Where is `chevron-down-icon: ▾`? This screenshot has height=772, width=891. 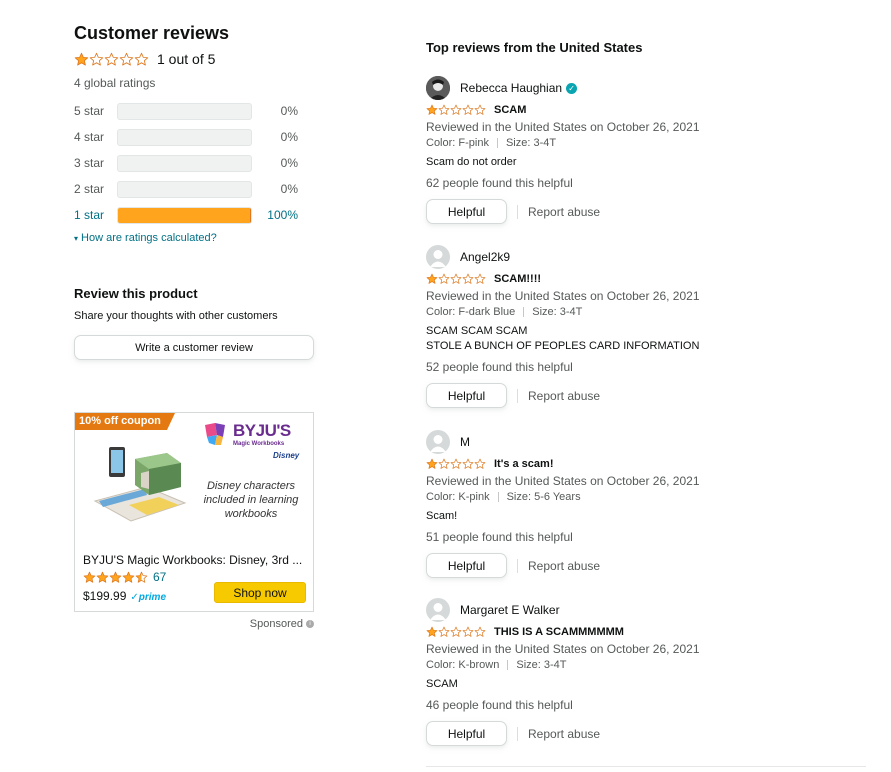
chevron-down-icon: ▾ is located at coordinates (76, 238).